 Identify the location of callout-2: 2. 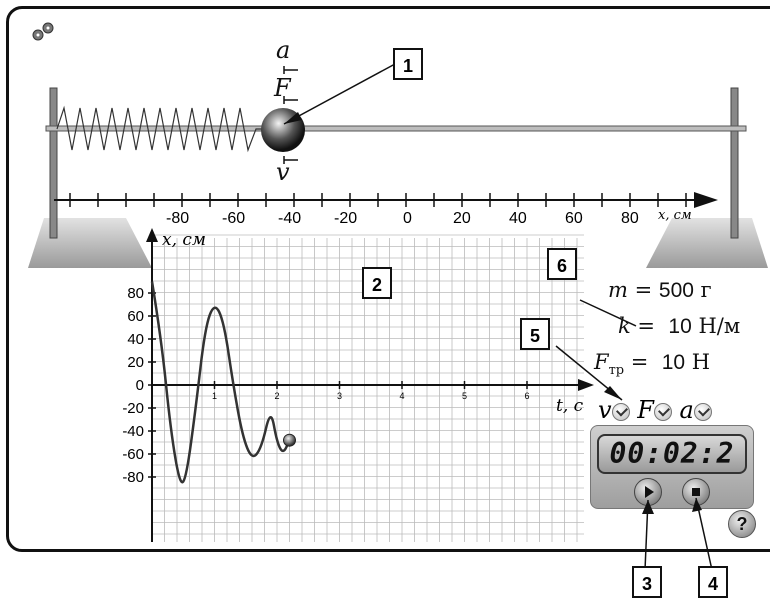
(377, 283).